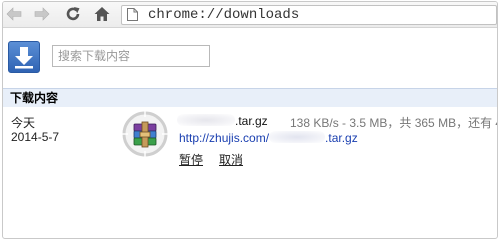 The image size is (500, 240). What do you see at coordinates (132, 14) in the screenshot?
I see `page-icon` at bounding box center [132, 14].